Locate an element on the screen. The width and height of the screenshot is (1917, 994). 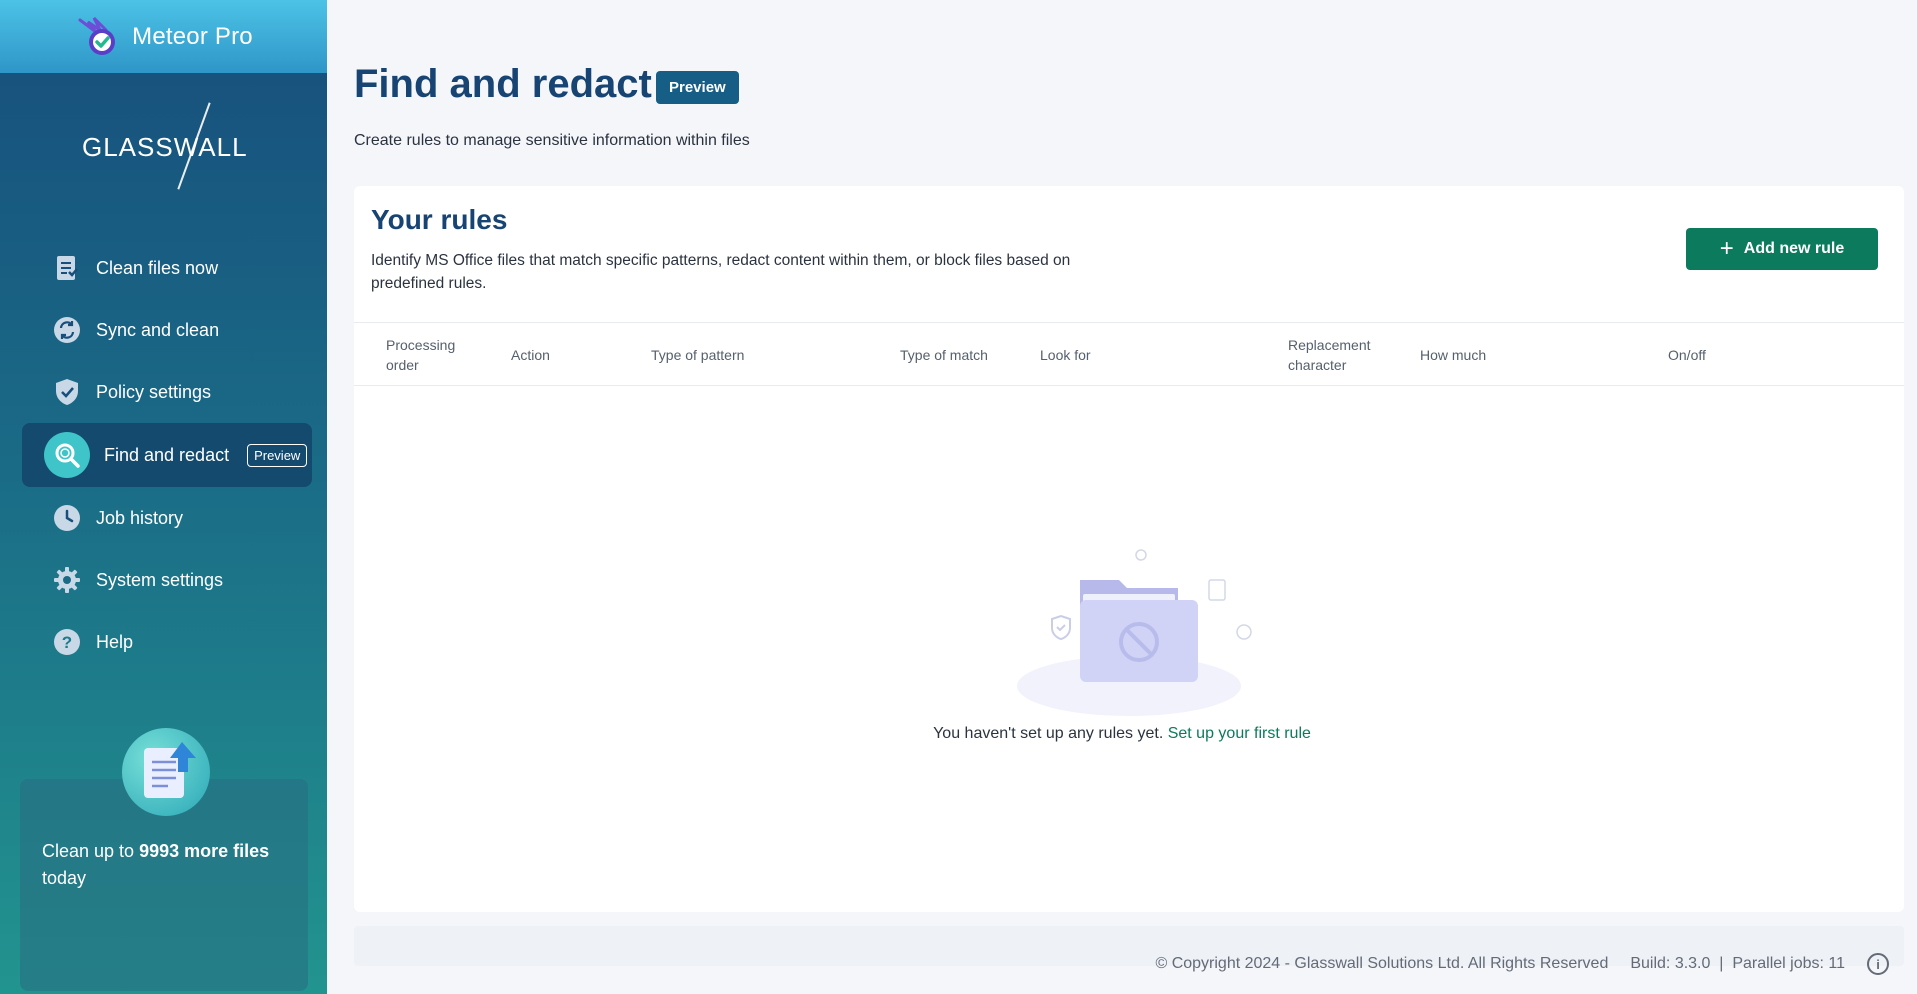
sidebar-item-system-settings: System settings is located at coordinates (167, 580).